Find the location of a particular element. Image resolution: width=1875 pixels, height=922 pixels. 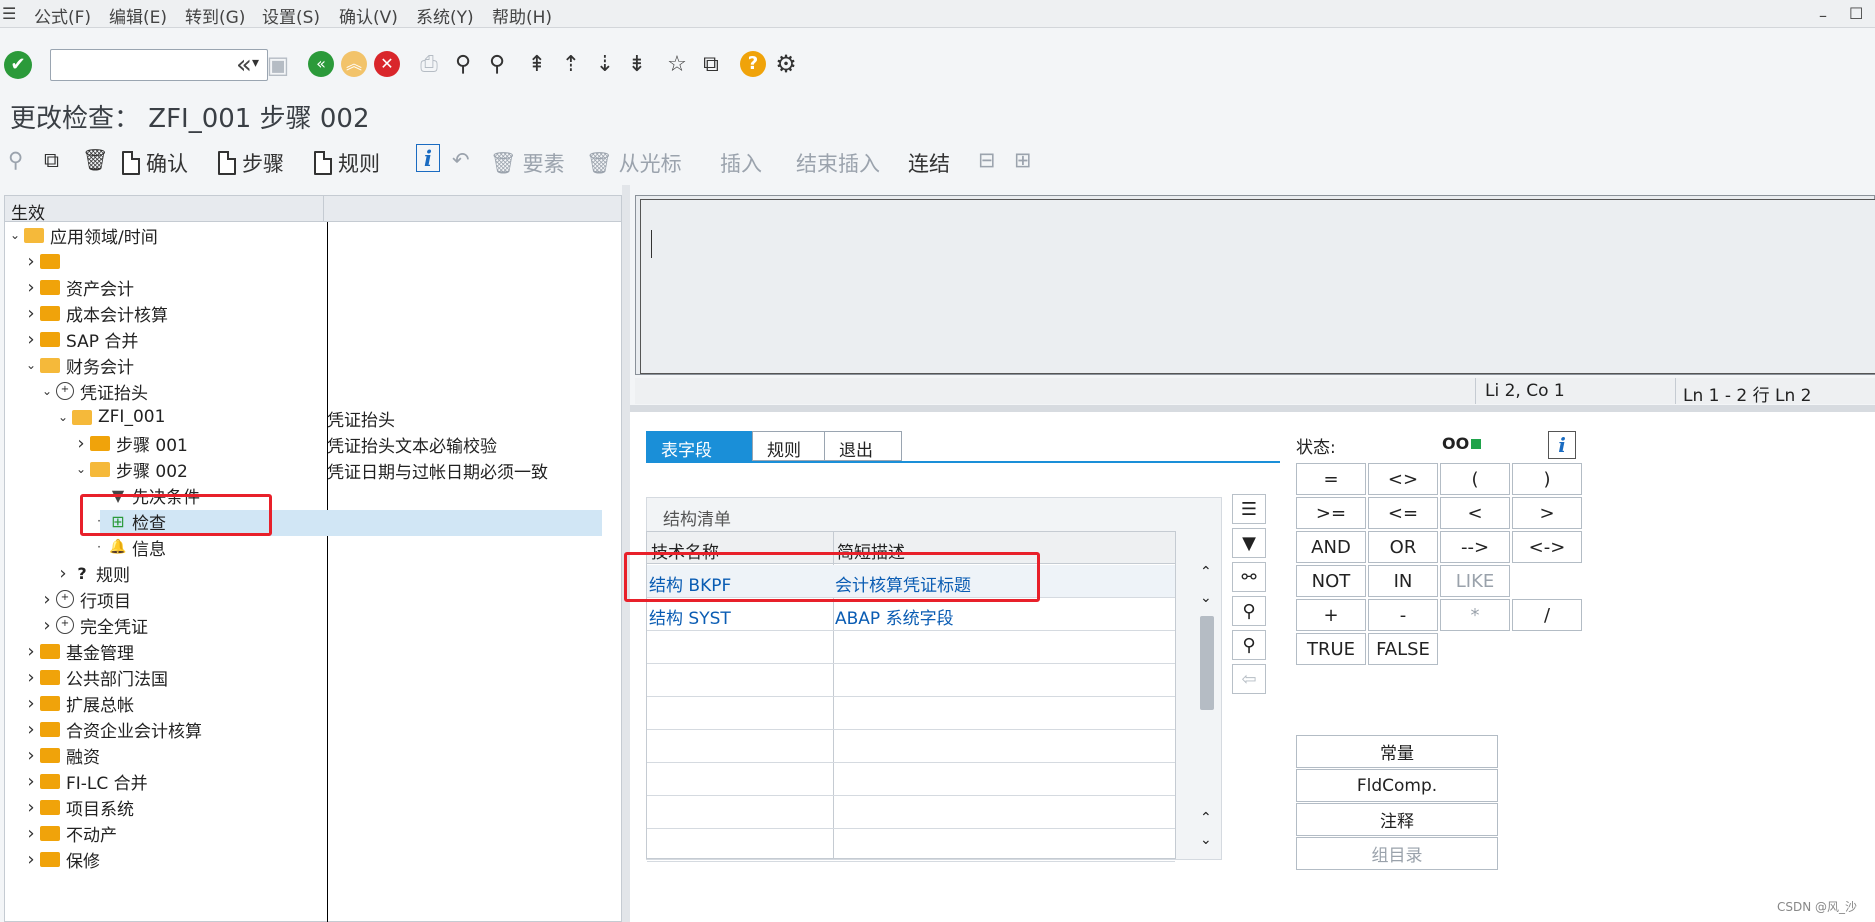

tree-node: › 成本会计核算 is located at coordinates (96, 313).